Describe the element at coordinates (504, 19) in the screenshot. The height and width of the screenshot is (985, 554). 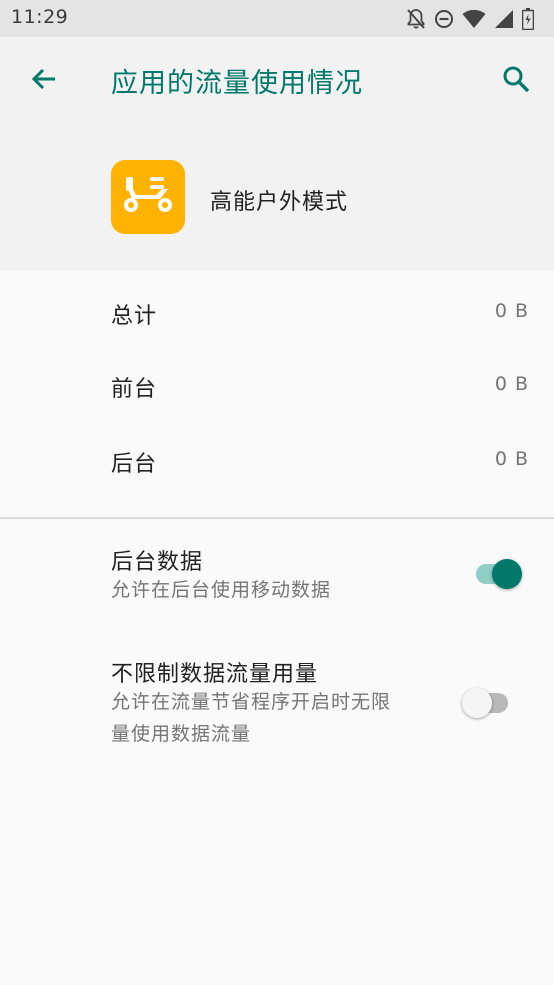
I see `signal-icon` at that location.